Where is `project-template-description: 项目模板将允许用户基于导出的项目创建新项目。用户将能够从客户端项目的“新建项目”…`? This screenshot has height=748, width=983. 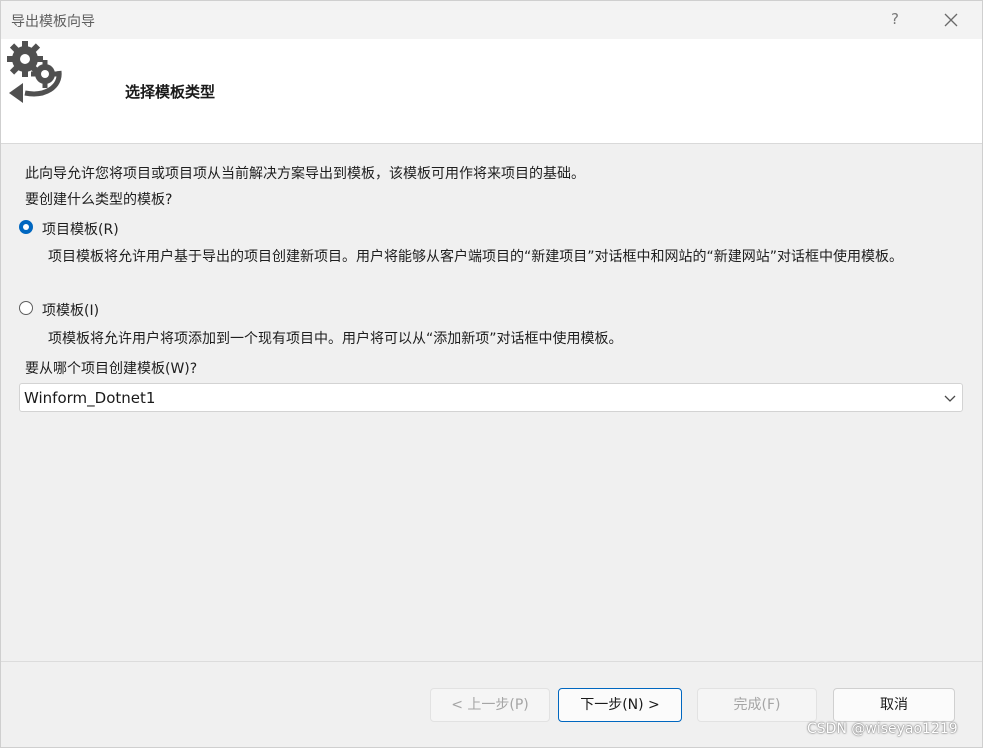 project-template-description: 项目模板将允许用户基于导出的项目创建新项目。用户将能够从客户端项目的“新建项目”… is located at coordinates (476, 257).